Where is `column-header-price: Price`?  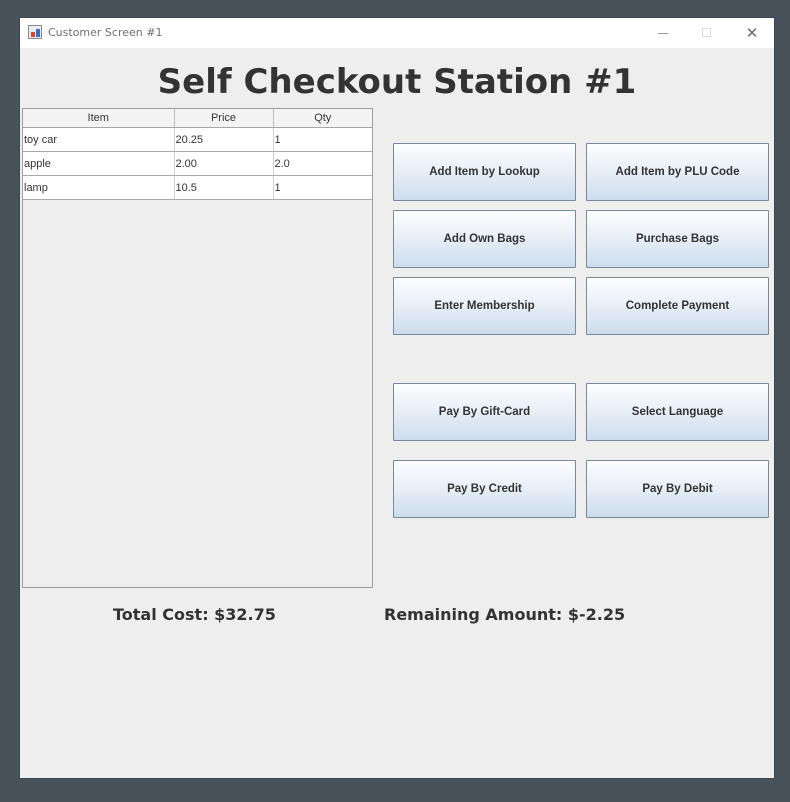 column-header-price: Price is located at coordinates (224, 118).